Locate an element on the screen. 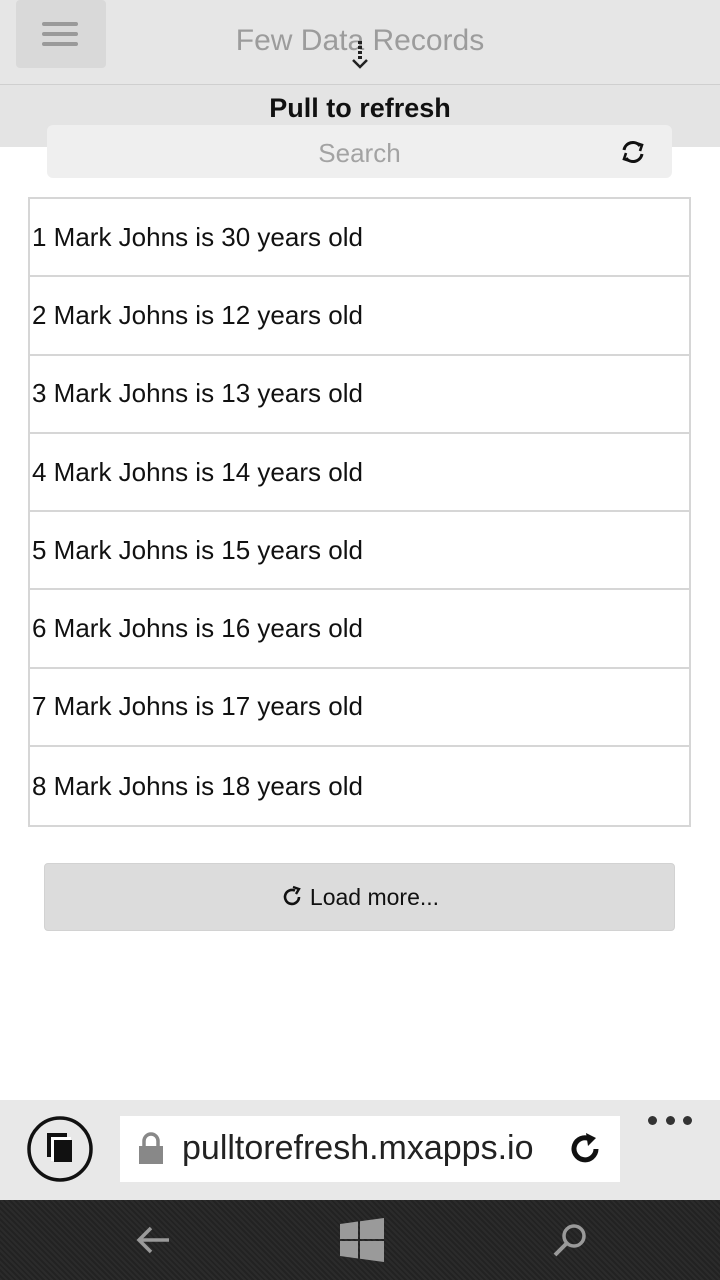  system-nav-bar is located at coordinates (360, 1240).